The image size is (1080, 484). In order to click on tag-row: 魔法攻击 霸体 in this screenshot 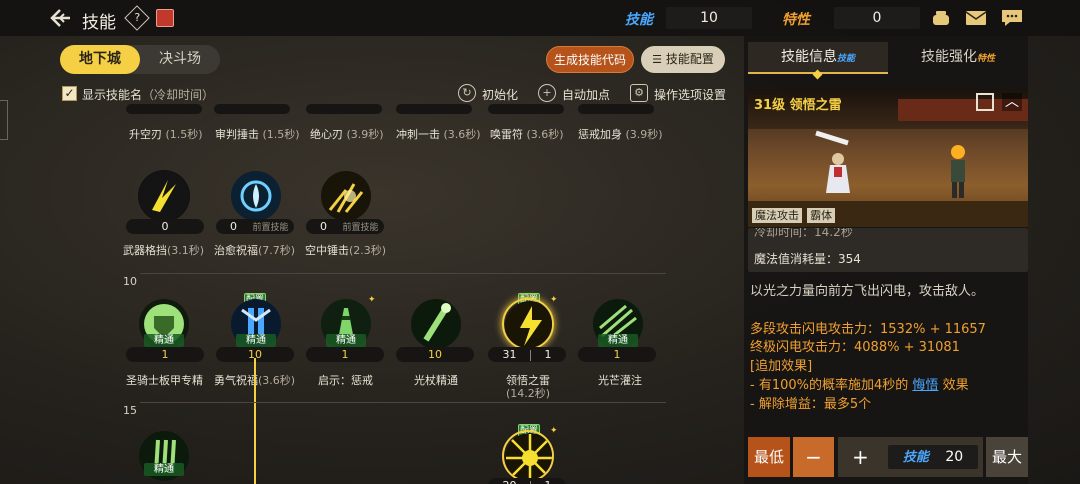, I will do `click(794, 213)`.